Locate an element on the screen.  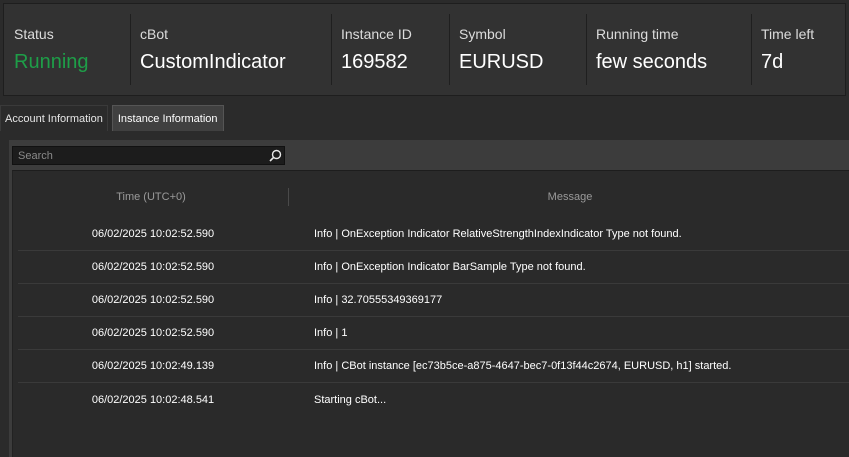
instance-id-value: 169582 is located at coordinates (374, 62).